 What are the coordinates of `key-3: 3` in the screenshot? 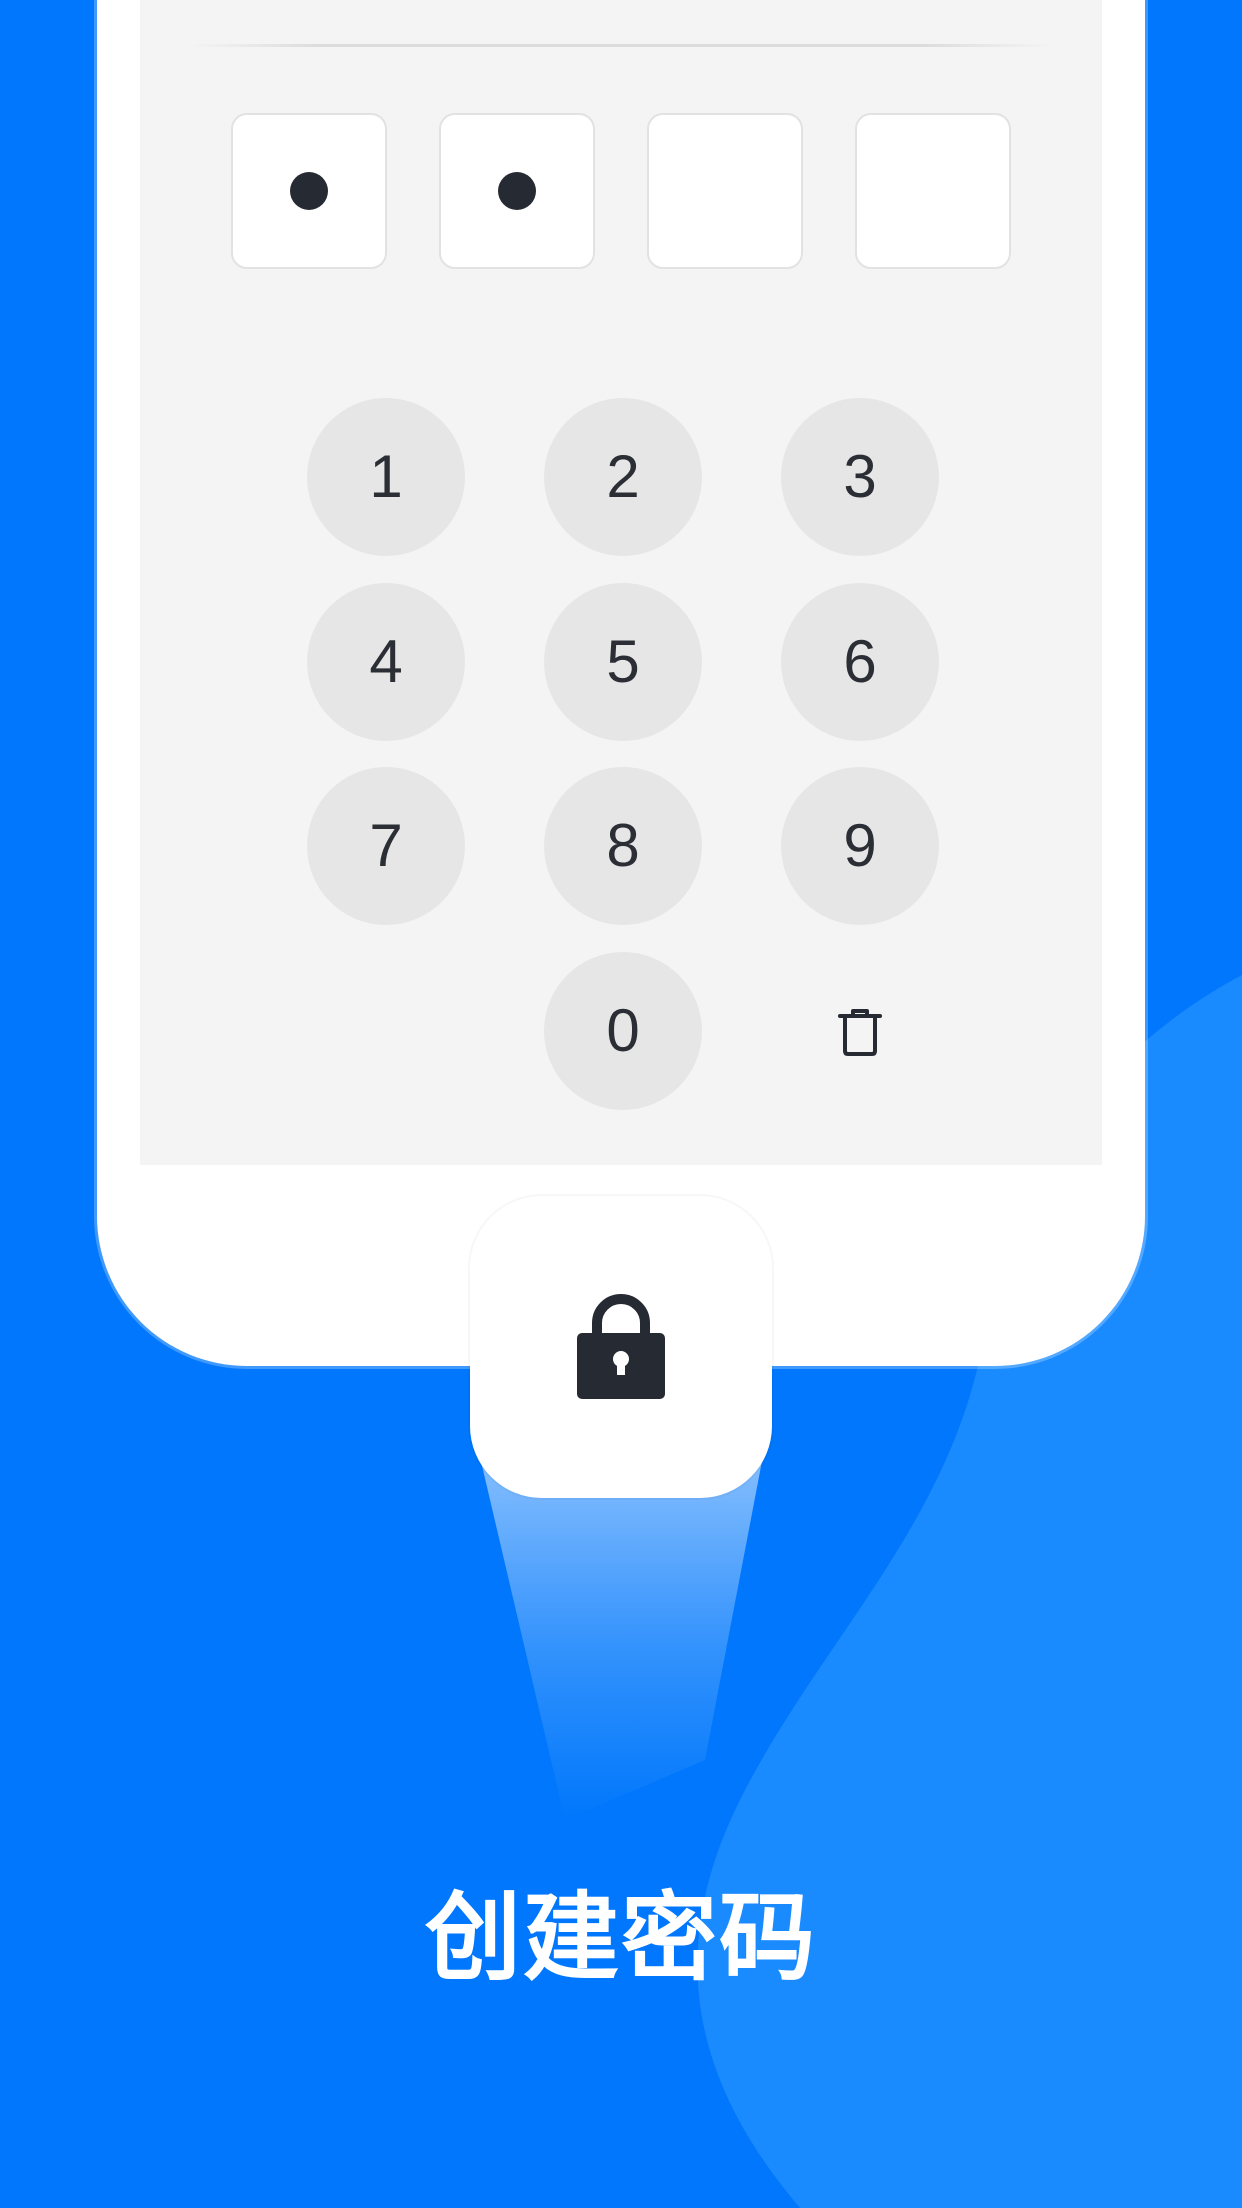 It's located at (860, 477).